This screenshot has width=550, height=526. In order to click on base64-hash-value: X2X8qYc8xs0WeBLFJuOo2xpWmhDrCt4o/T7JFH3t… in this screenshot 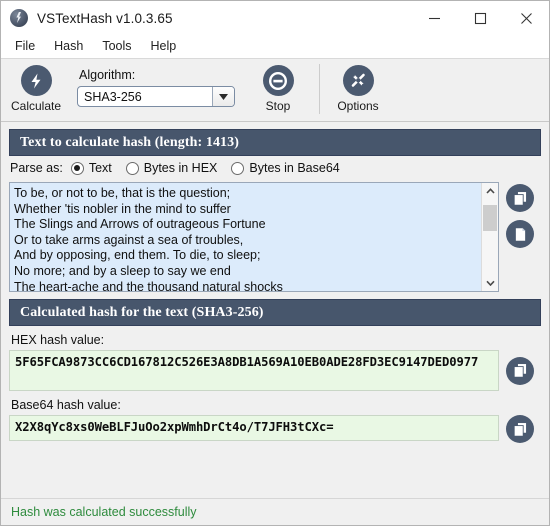, I will do `click(174, 427)`.